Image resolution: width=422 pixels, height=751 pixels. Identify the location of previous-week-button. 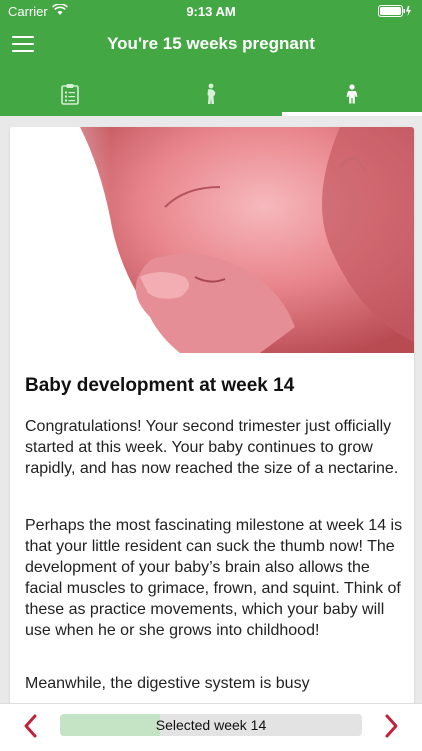
(31, 726).